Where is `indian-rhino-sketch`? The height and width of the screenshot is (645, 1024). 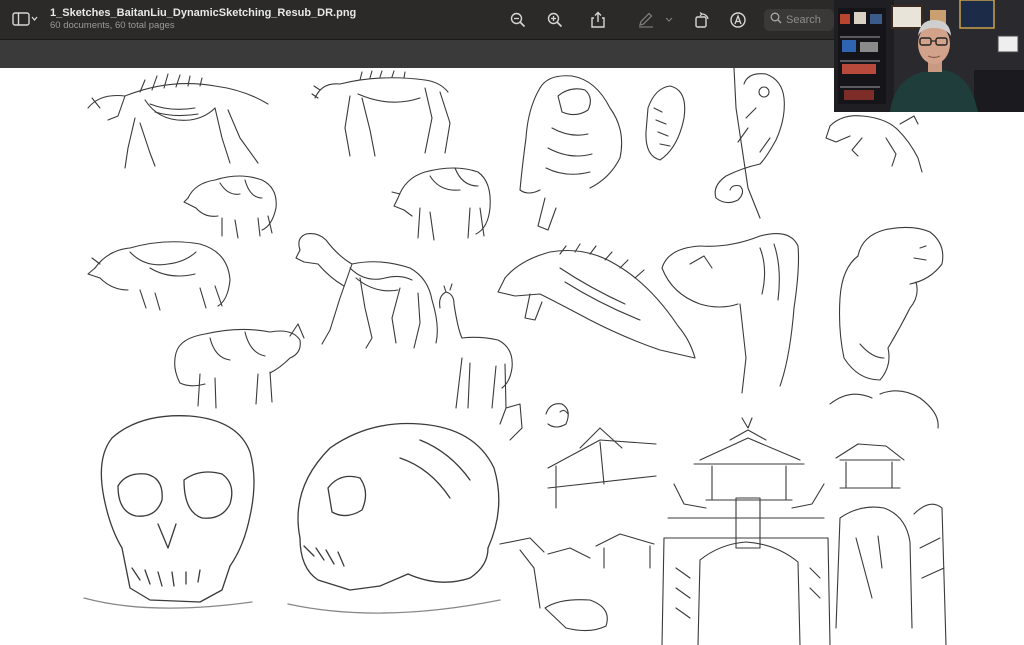
indian-rhino-sketch is located at coordinates (239, 366).